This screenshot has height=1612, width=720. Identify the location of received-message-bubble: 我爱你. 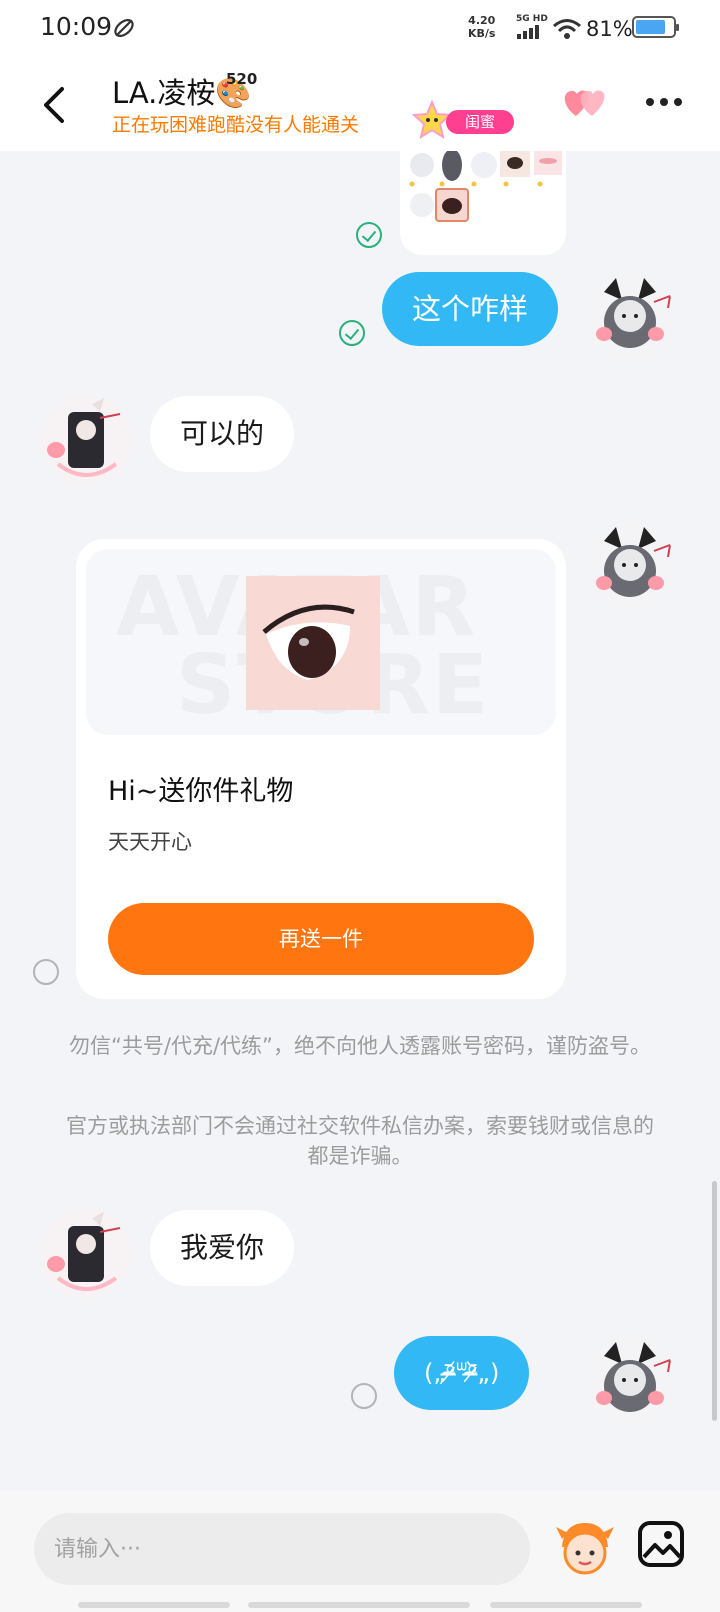
(222, 1248).